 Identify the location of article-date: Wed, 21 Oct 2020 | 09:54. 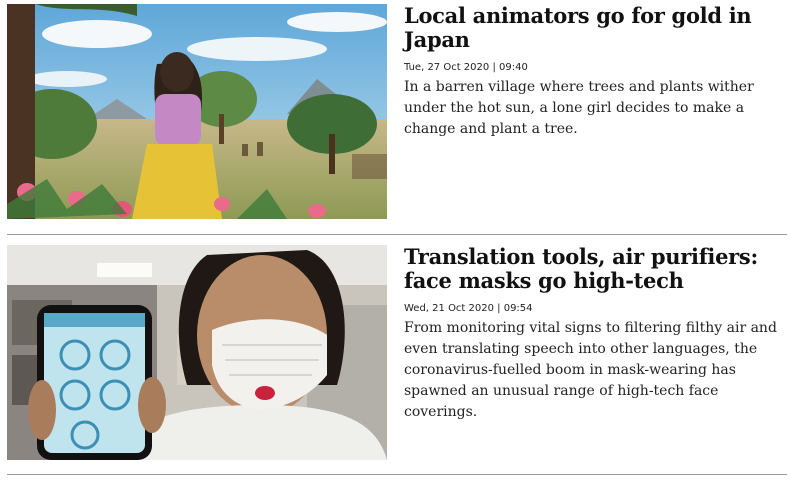
(468, 308).